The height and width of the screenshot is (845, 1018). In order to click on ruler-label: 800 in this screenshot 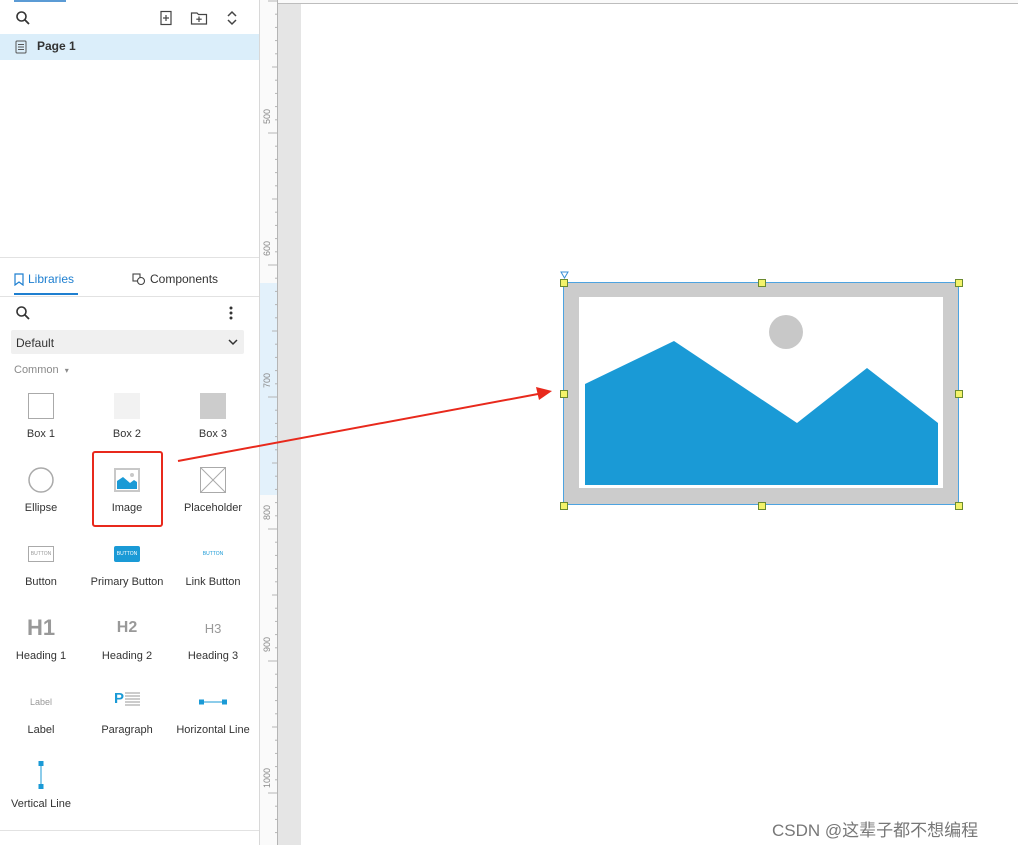, I will do `click(267, 512)`.